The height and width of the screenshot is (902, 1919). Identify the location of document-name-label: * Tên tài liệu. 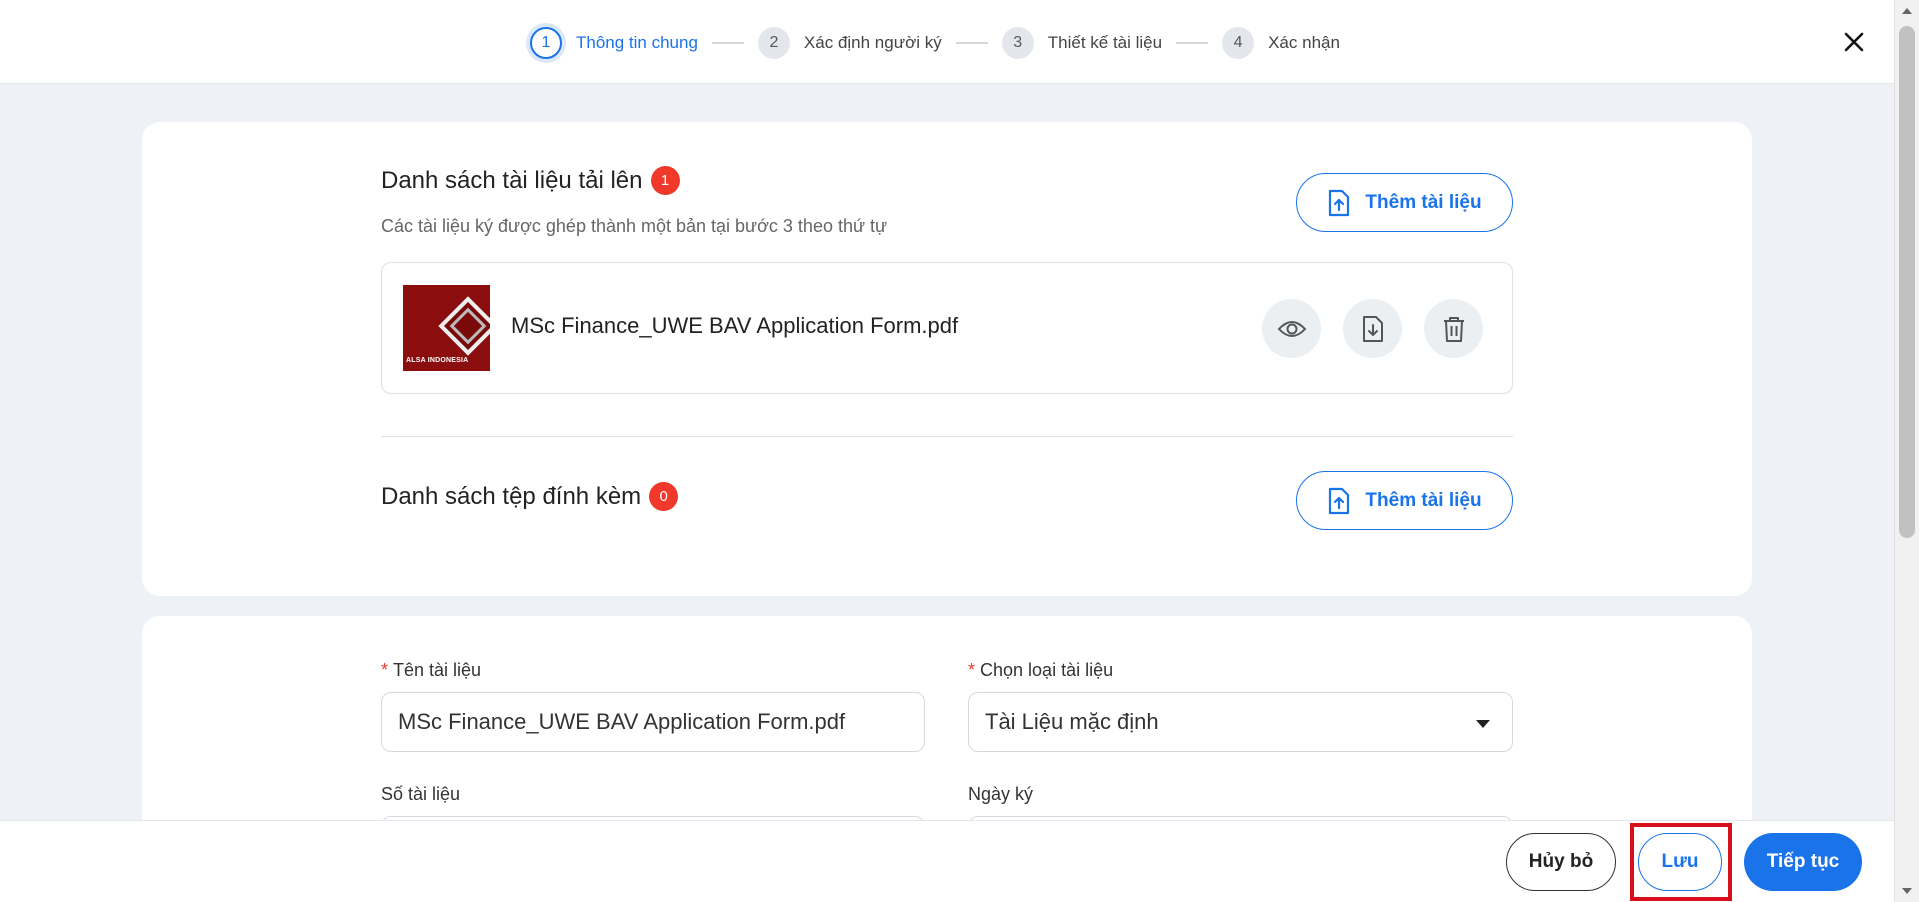
(431, 670).